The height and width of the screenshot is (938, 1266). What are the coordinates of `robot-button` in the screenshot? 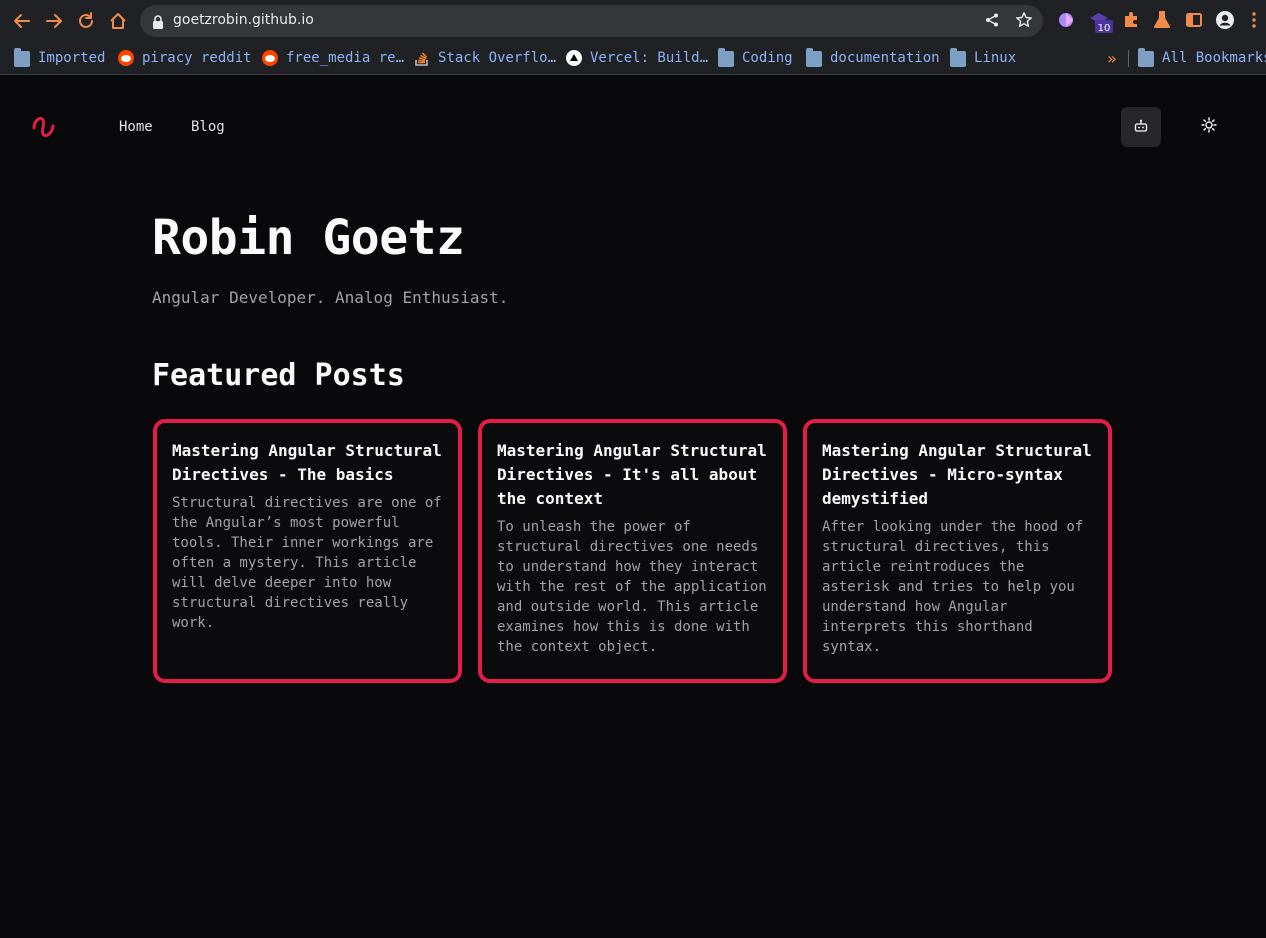 It's located at (1141, 127).